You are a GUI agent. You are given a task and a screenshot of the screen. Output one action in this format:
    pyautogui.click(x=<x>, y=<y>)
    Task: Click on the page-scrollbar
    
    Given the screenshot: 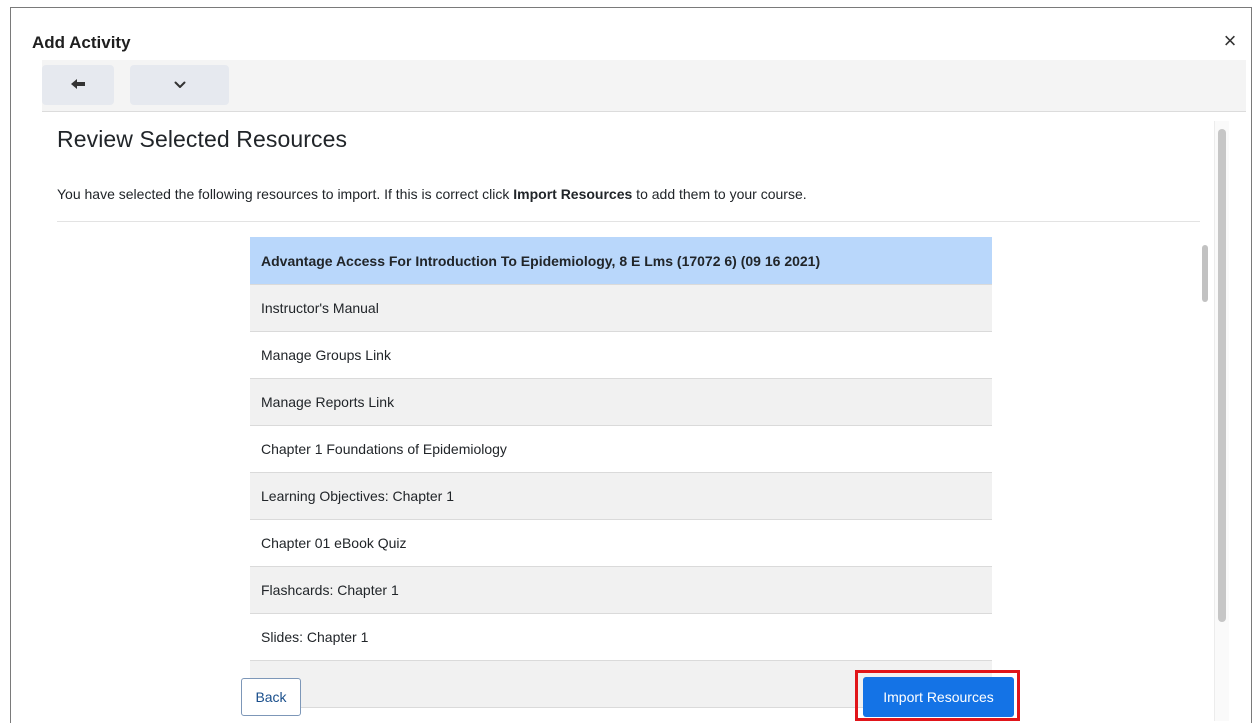 What is the action you would take?
    pyautogui.click(x=1221, y=421)
    